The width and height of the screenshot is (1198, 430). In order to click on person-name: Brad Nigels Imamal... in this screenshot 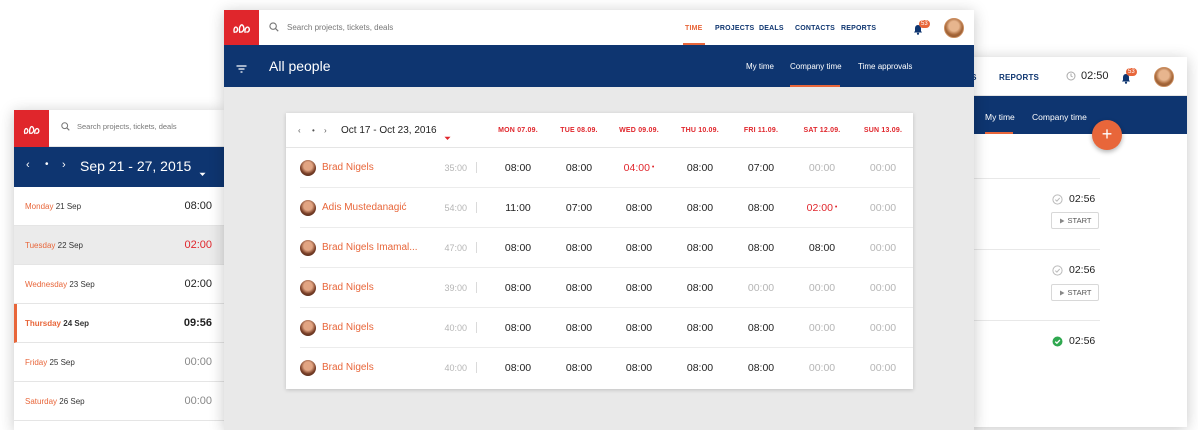, I will do `click(370, 247)`.